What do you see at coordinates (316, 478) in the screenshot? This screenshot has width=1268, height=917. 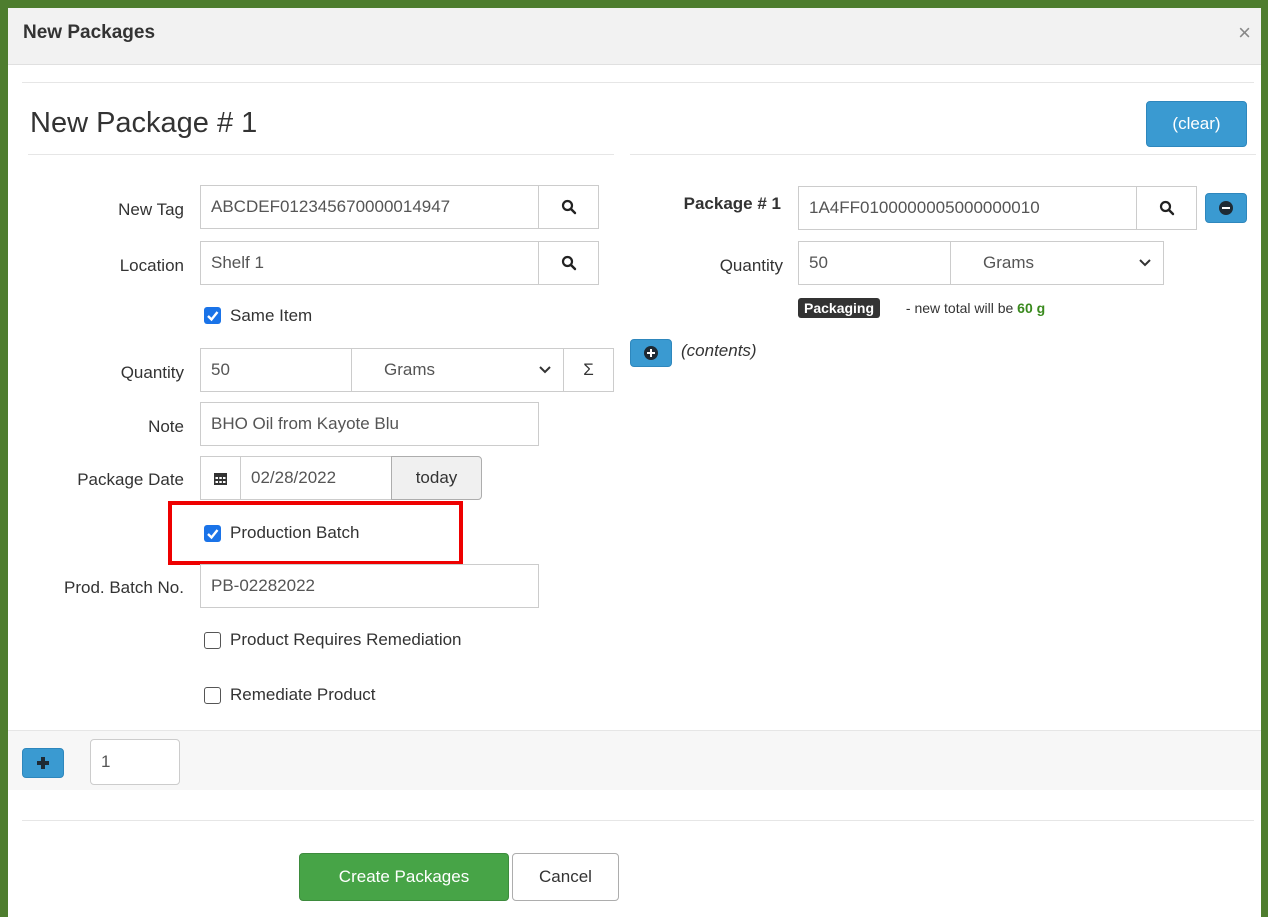 I see `package-date-input: 02/28/2022` at bounding box center [316, 478].